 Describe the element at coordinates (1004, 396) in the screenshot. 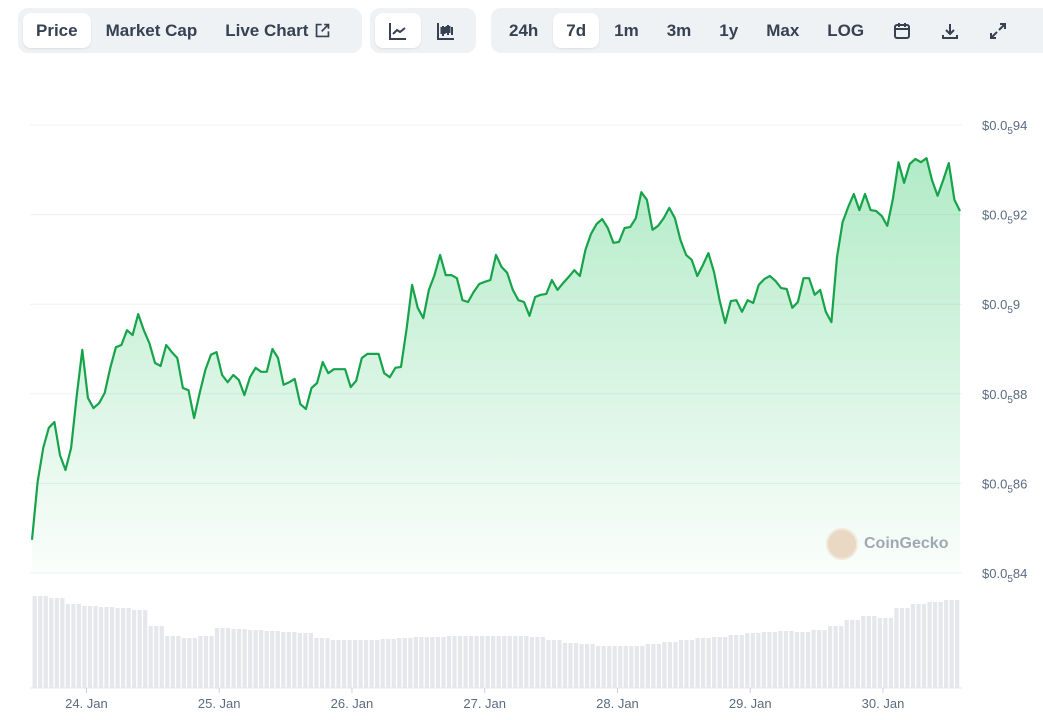

I see `y-tick-label: $0.0588` at that location.